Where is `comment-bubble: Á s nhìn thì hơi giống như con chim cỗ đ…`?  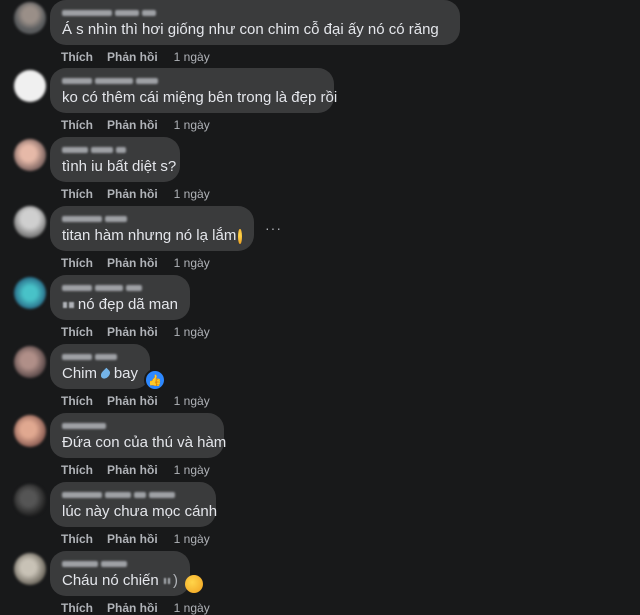
comment-bubble: Á s nhìn thì hơi giống như con chim cỗ đ… is located at coordinates (255, 22).